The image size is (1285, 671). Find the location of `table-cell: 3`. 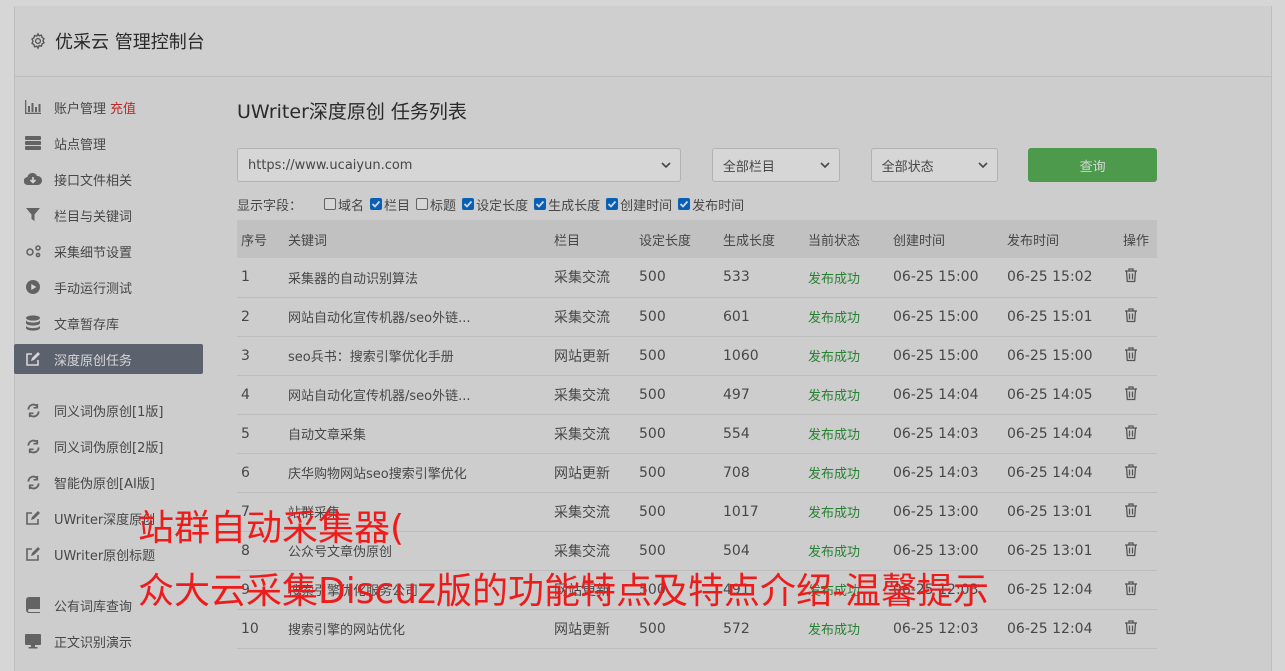

table-cell: 3 is located at coordinates (245, 355).